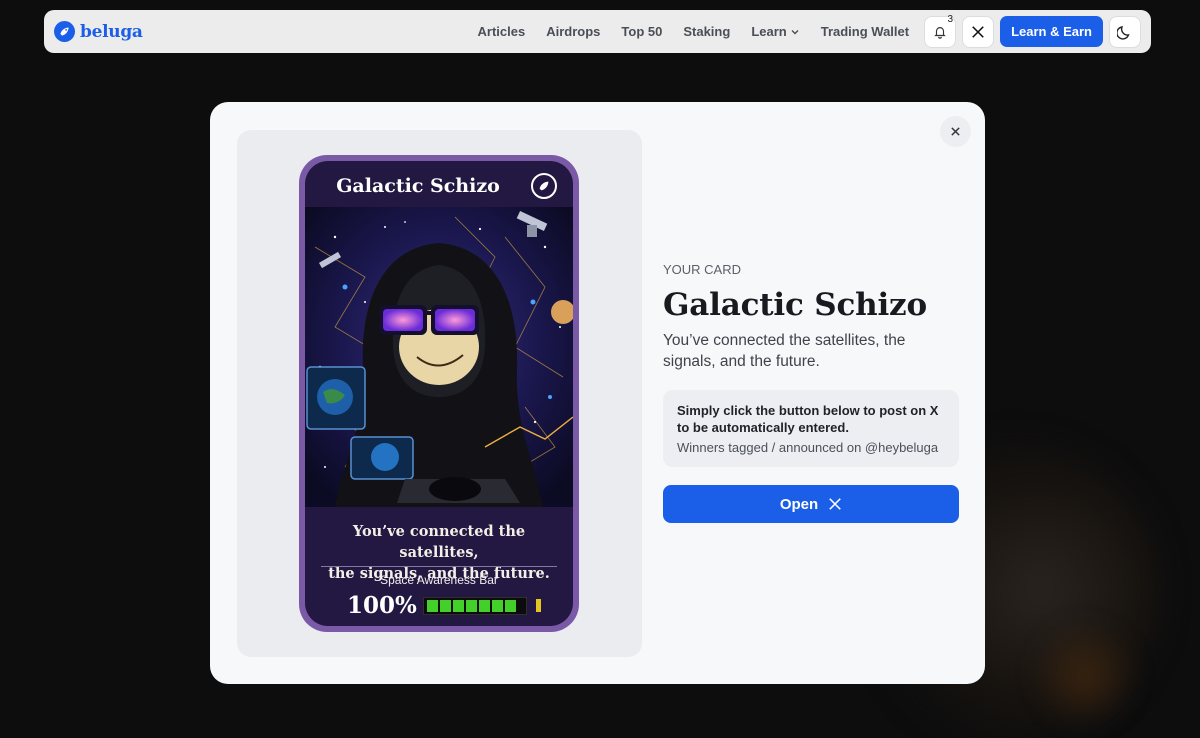 This screenshot has width=1200, height=738. I want to click on theme-toggle-button, so click(1125, 31).